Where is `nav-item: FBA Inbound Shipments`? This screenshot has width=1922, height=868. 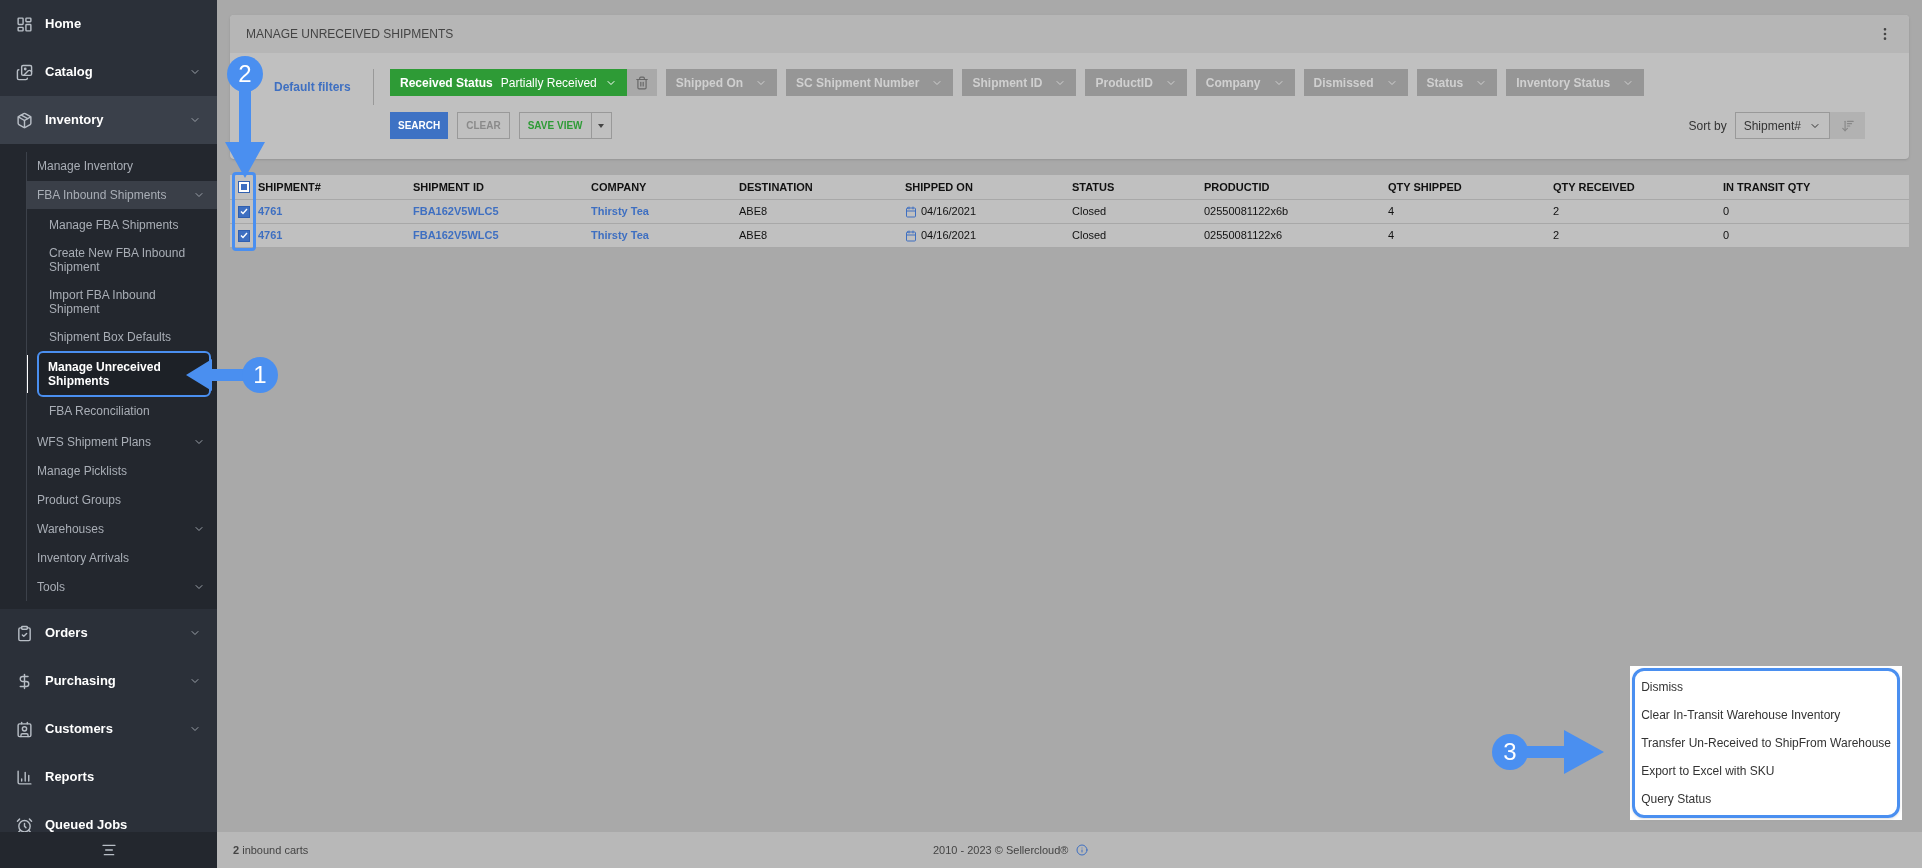 nav-item: FBA Inbound Shipments is located at coordinates (122, 195).